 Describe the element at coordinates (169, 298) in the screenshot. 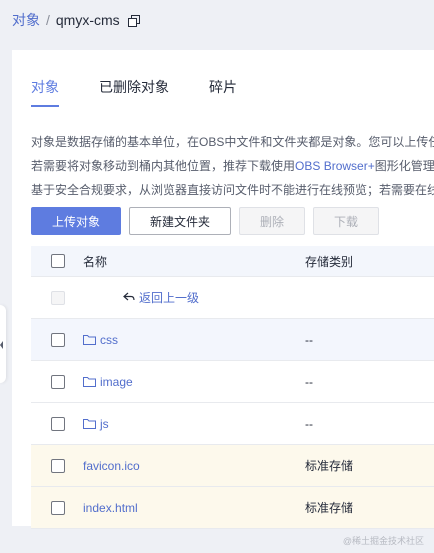

I see `back-label: 返回上一级` at that location.